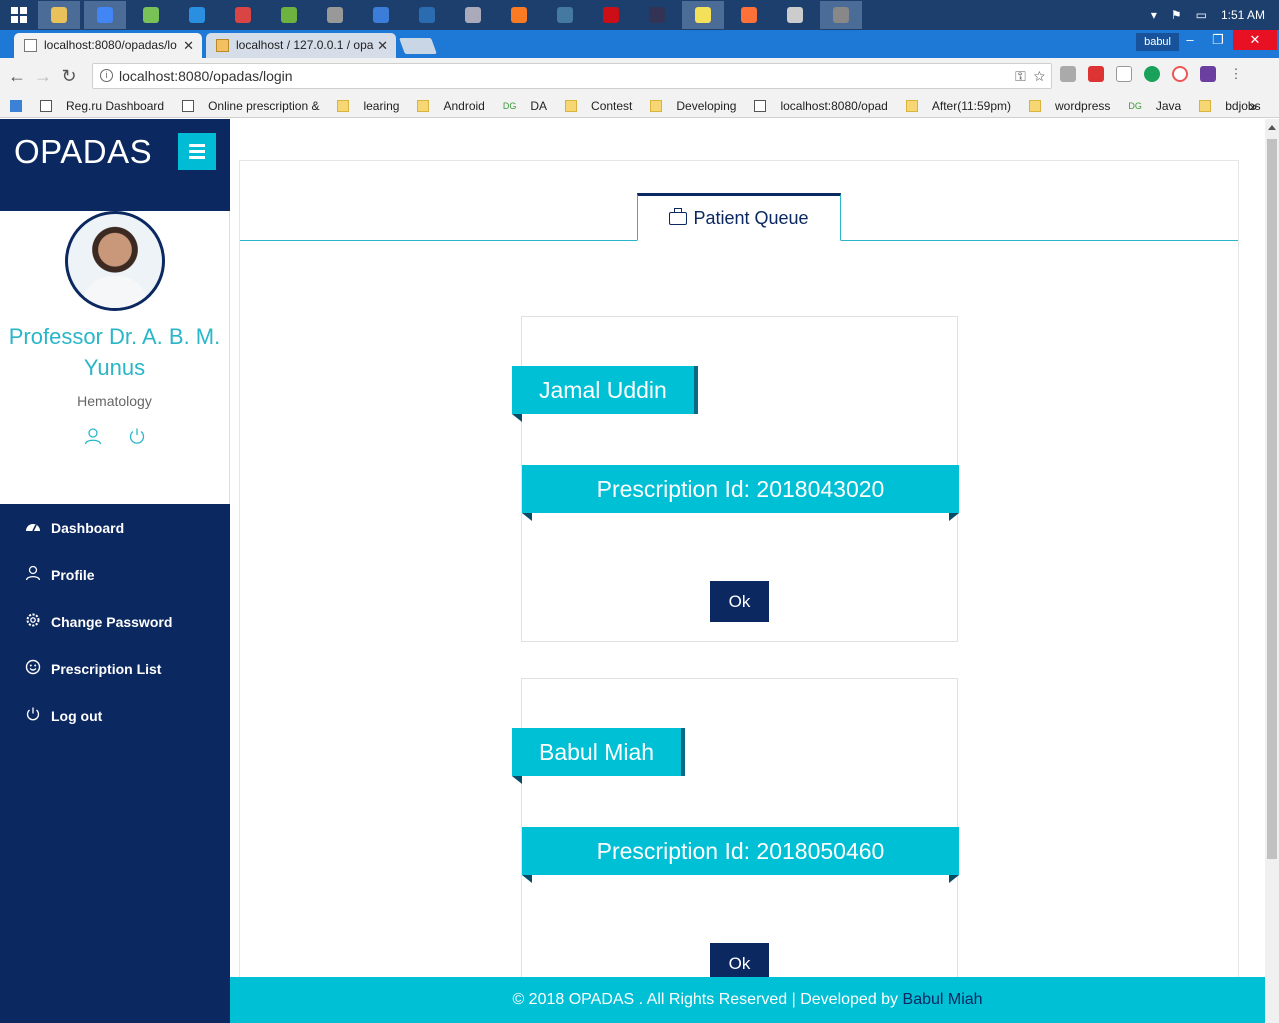 This screenshot has height=1023, width=1279. Describe the element at coordinates (943, 999) in the screenshot. I see `developer-link: Babul Miah` at that location.